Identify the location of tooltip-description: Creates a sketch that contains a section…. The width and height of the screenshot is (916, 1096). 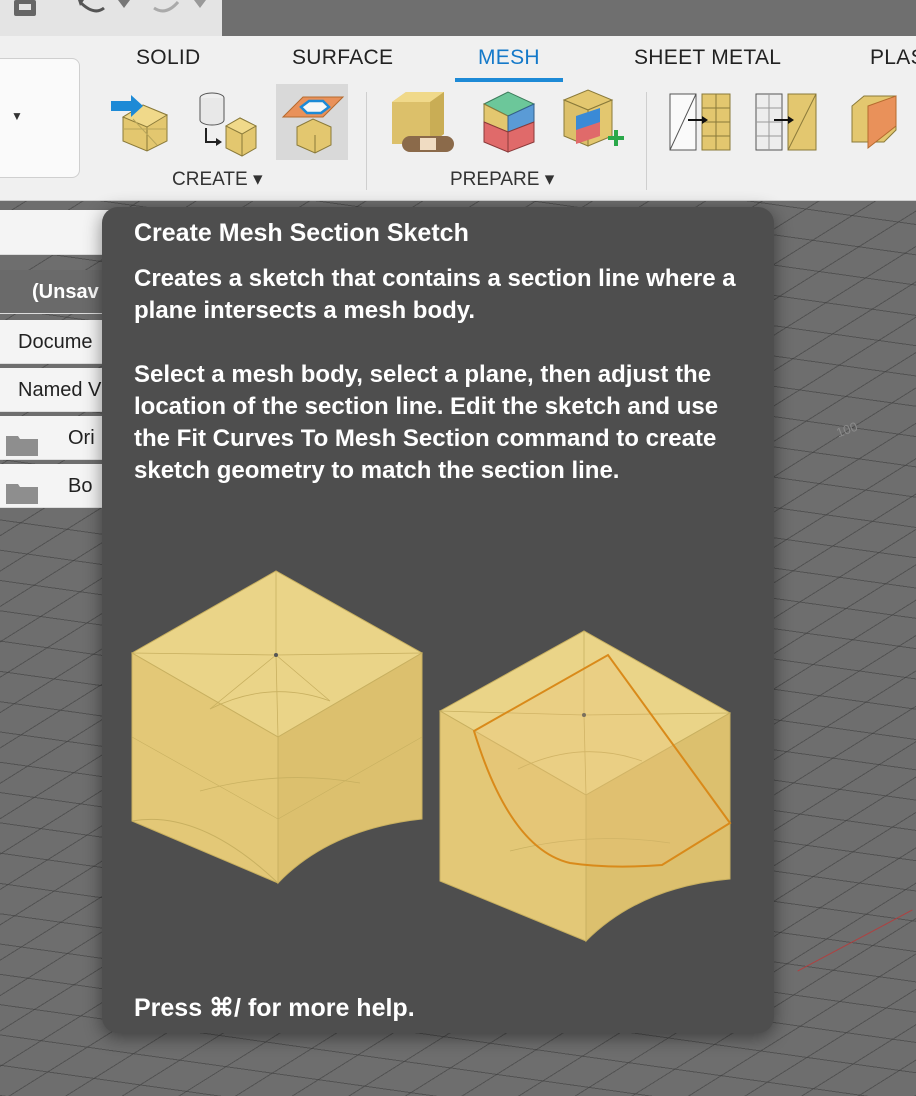
(435, 294).